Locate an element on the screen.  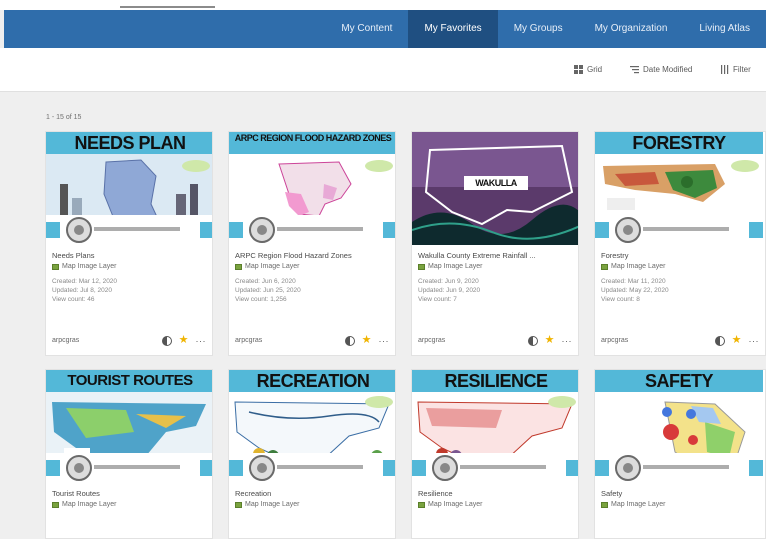
item-created: Created: Jun 6, 2020 is located at coordinates (265, 281).